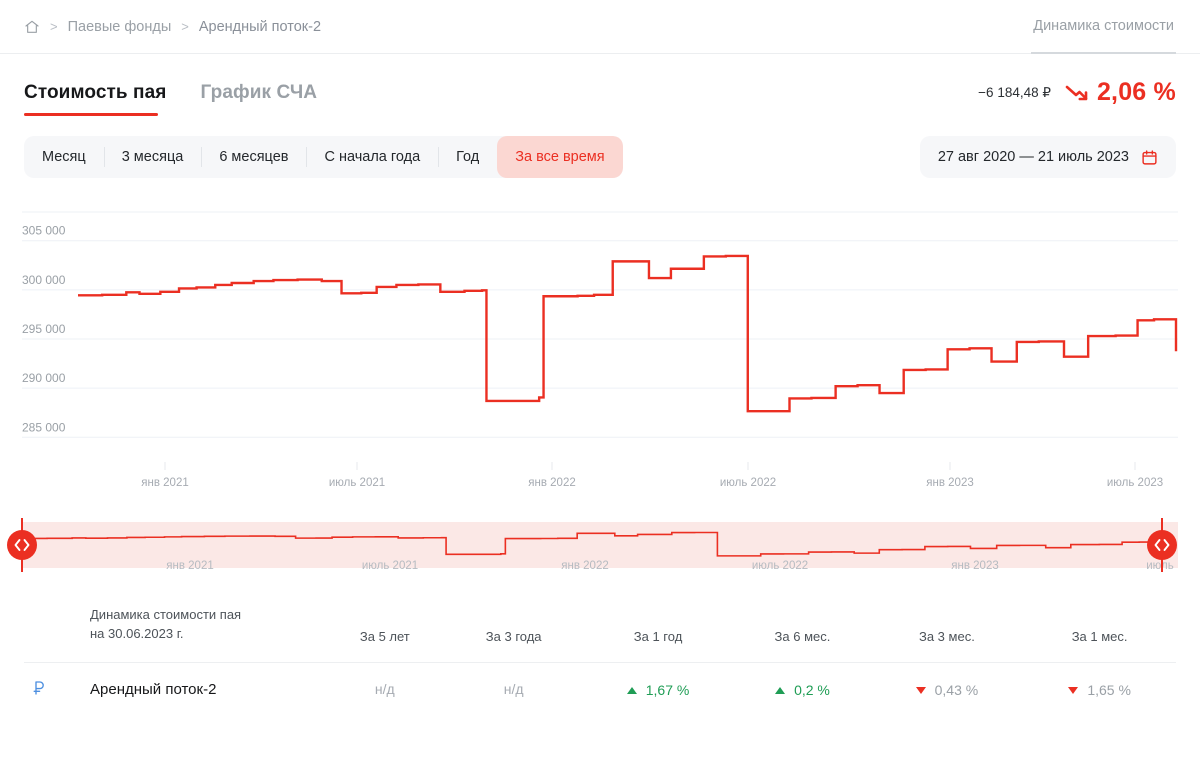 The height and width of the screenshot is (765, 1200). I want to click on range-slider-label: июль 2022, so click(780, 566).